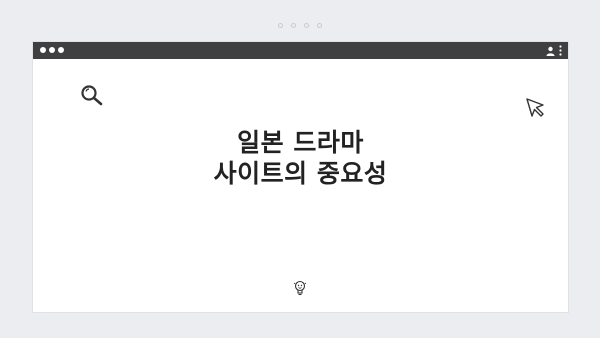 Image resolution: width=600 pixels, height=338 pixels. Describe the element at coordinates (300, 50) in the screenshot. I see `window-titlebar` at that location.